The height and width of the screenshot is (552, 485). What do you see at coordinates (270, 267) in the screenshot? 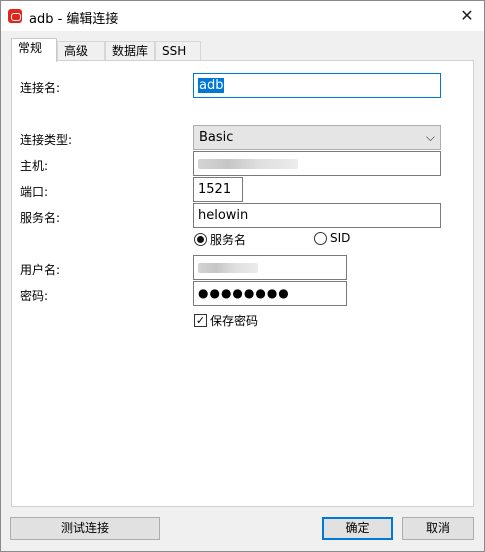
I see `username-input` at bounding box center [270, 267].